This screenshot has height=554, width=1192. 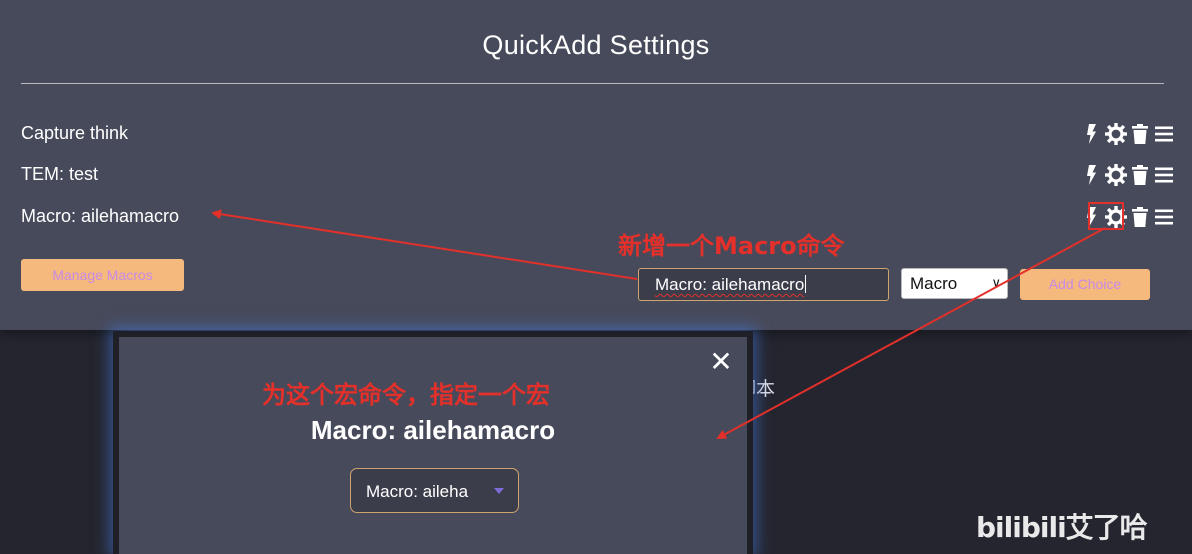 What do you see at coordinates (1085, 284) in the screenshot?
I see `add-choice-button: Add Choice` at bounding box center [1085, 284].